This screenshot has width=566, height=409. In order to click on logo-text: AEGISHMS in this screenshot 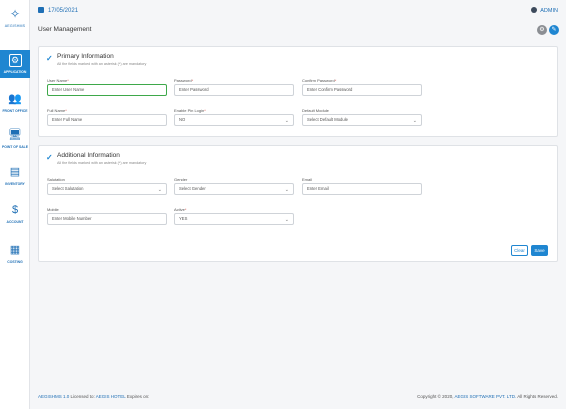, I will do `click(15, 26)`.